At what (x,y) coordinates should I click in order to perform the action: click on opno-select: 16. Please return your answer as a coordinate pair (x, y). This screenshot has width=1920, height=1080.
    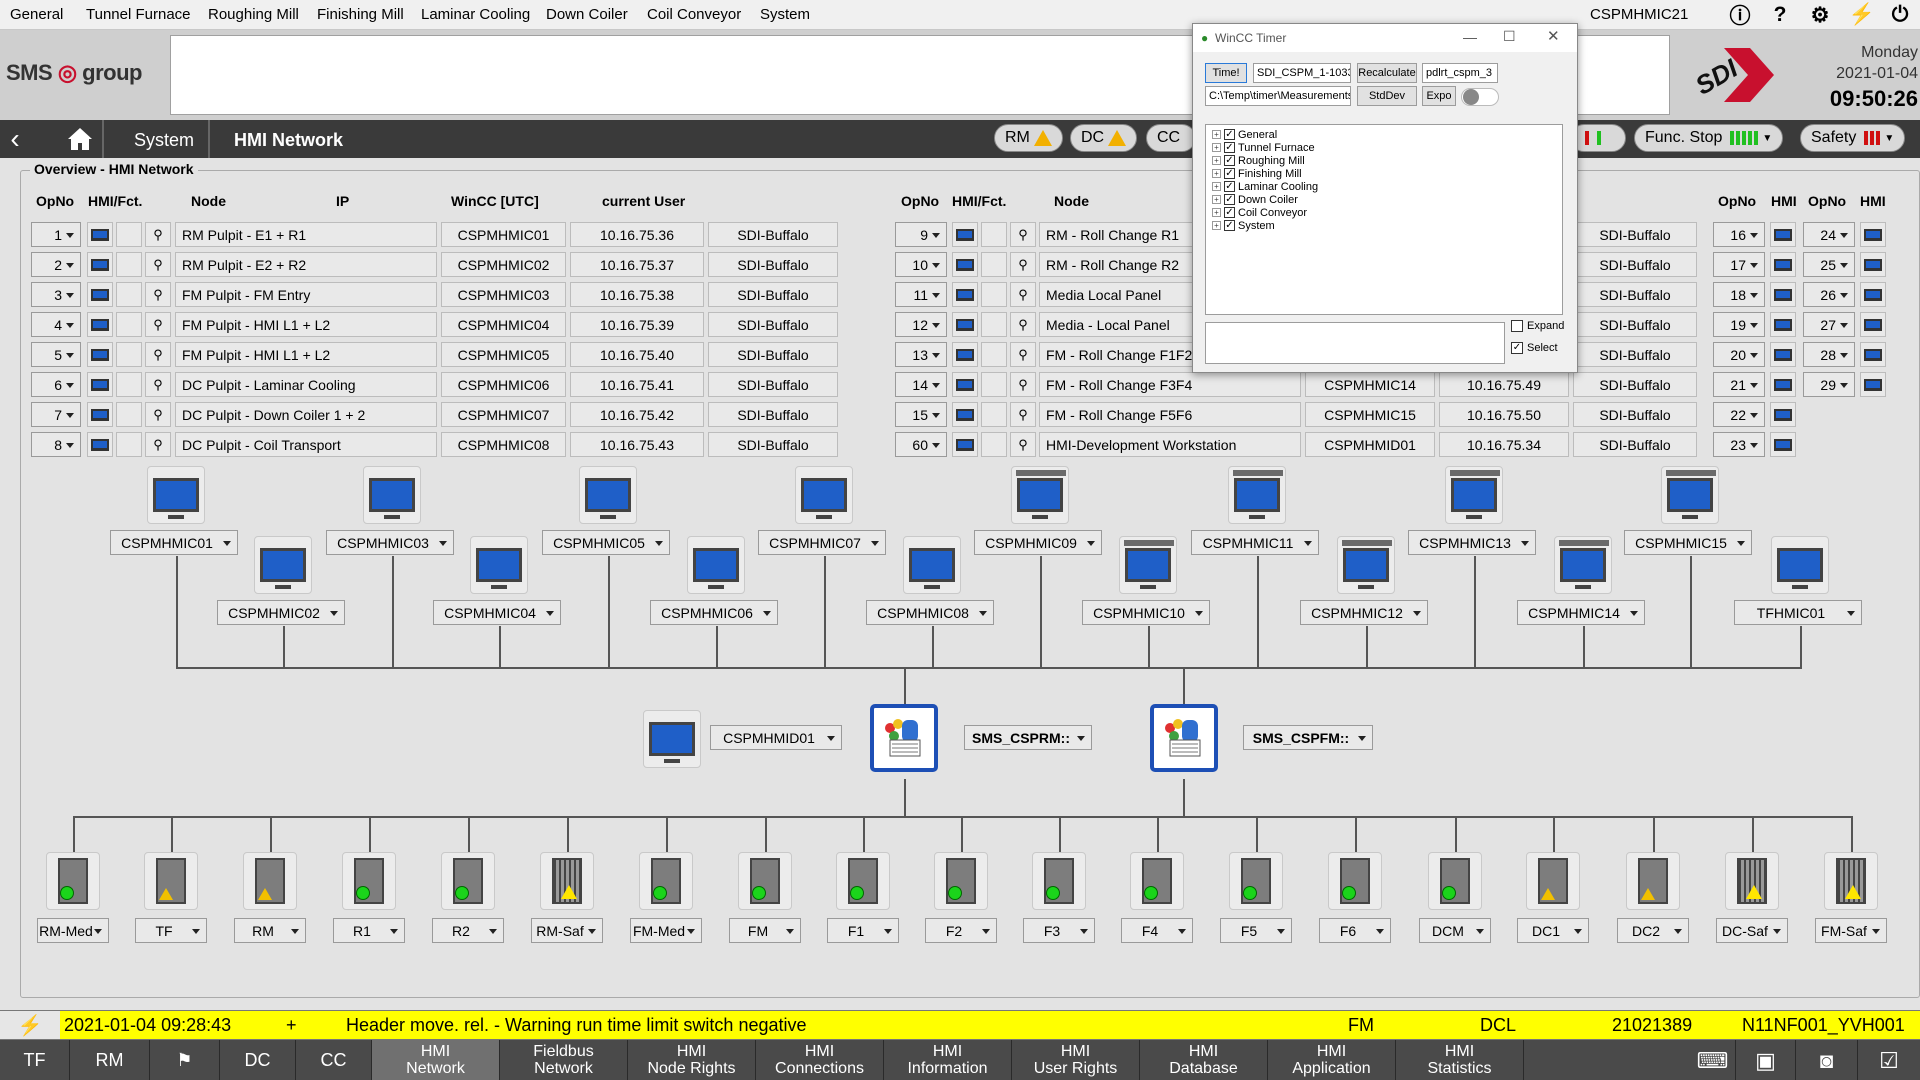
    Looking at the image, I should click on (1739, 234).